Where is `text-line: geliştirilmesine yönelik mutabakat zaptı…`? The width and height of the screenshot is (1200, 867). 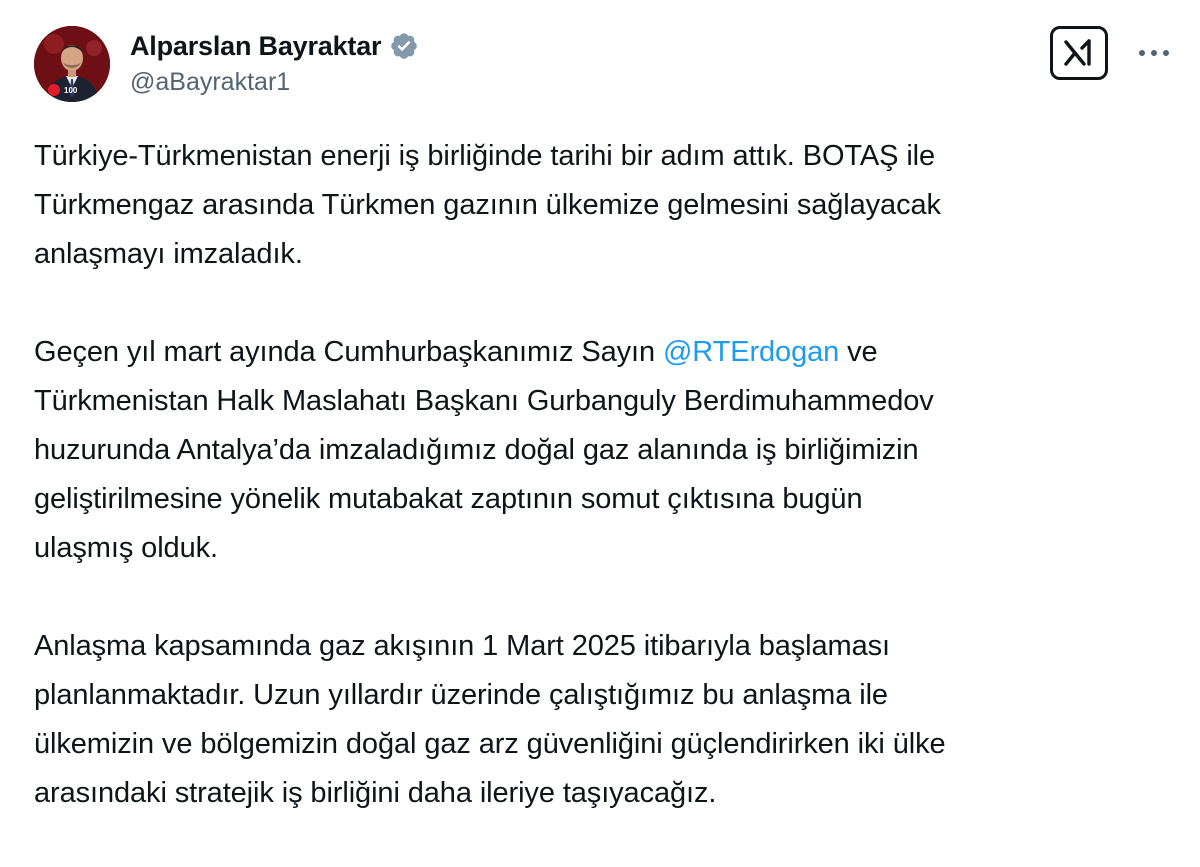 text-line: geliştirilmesine yönelik mutabakat zaptı… is located at coordinates (448, 499).